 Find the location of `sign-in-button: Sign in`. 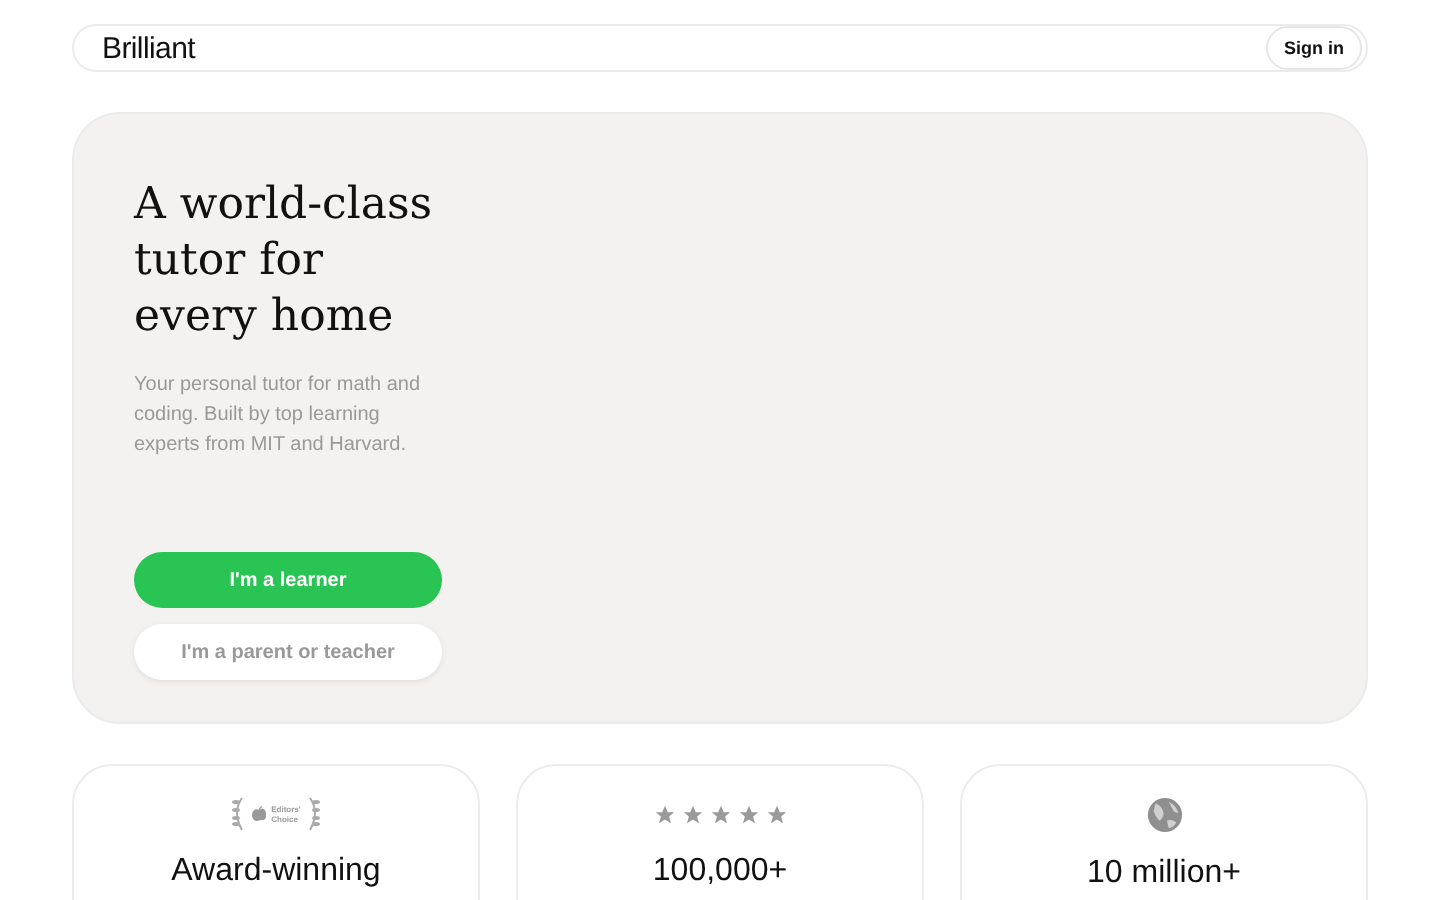

sign-in-button: Sign in is located at coordinates (1314, 48).